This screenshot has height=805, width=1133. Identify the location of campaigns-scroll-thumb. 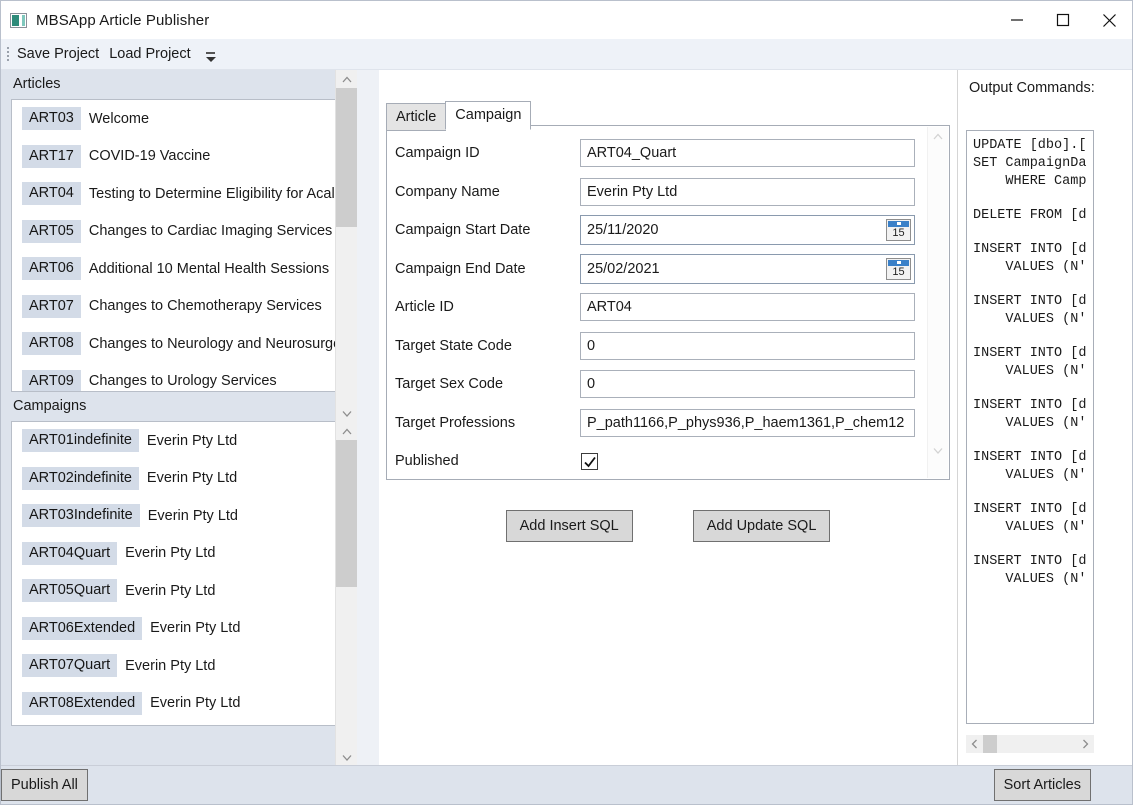
(346, 513).